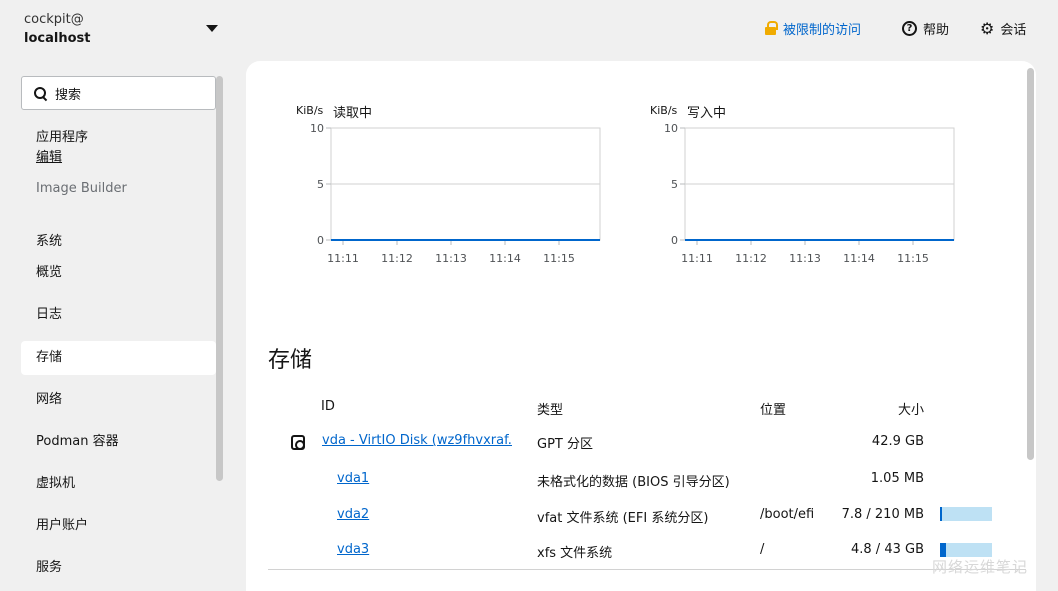 This screenshot has width=1058, height=591. Describe the element at coordinates (68, 95) in the screenshot. I see `search-placeholder: 搜索` at that location.